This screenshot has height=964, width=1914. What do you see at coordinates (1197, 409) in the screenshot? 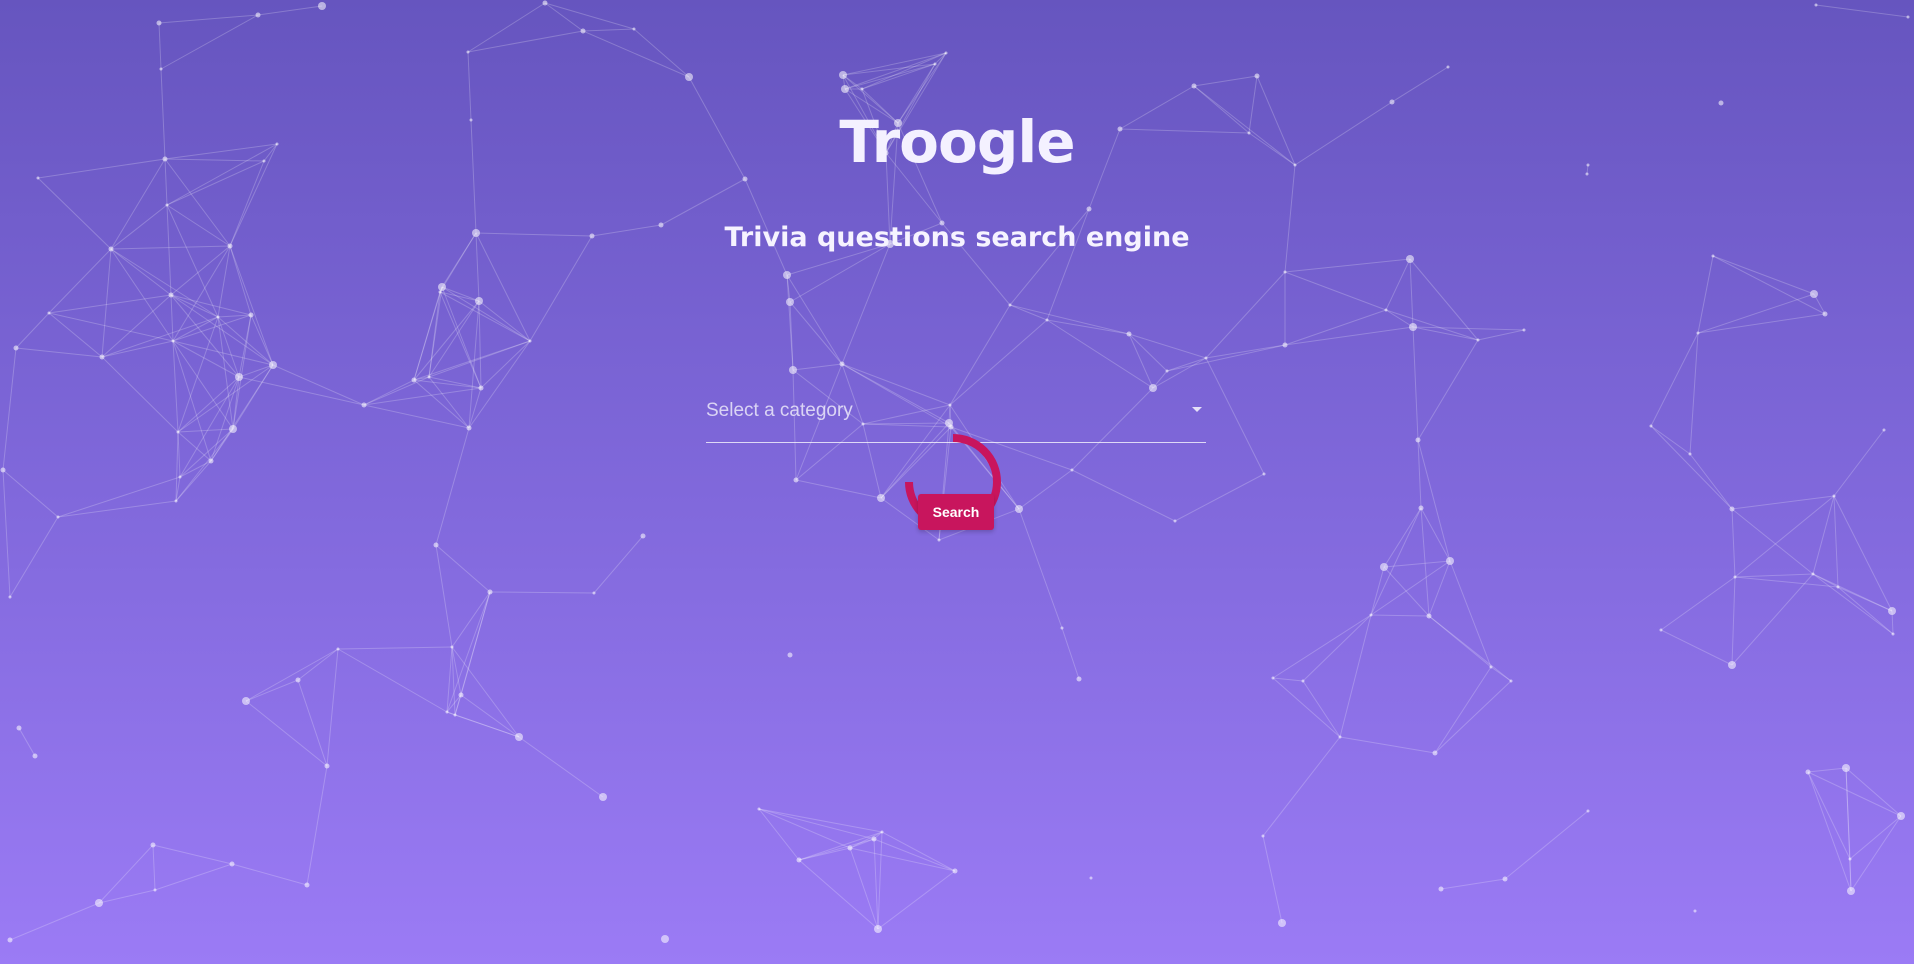
I see `caret-down-icon` at bounding box center [1197, 409].